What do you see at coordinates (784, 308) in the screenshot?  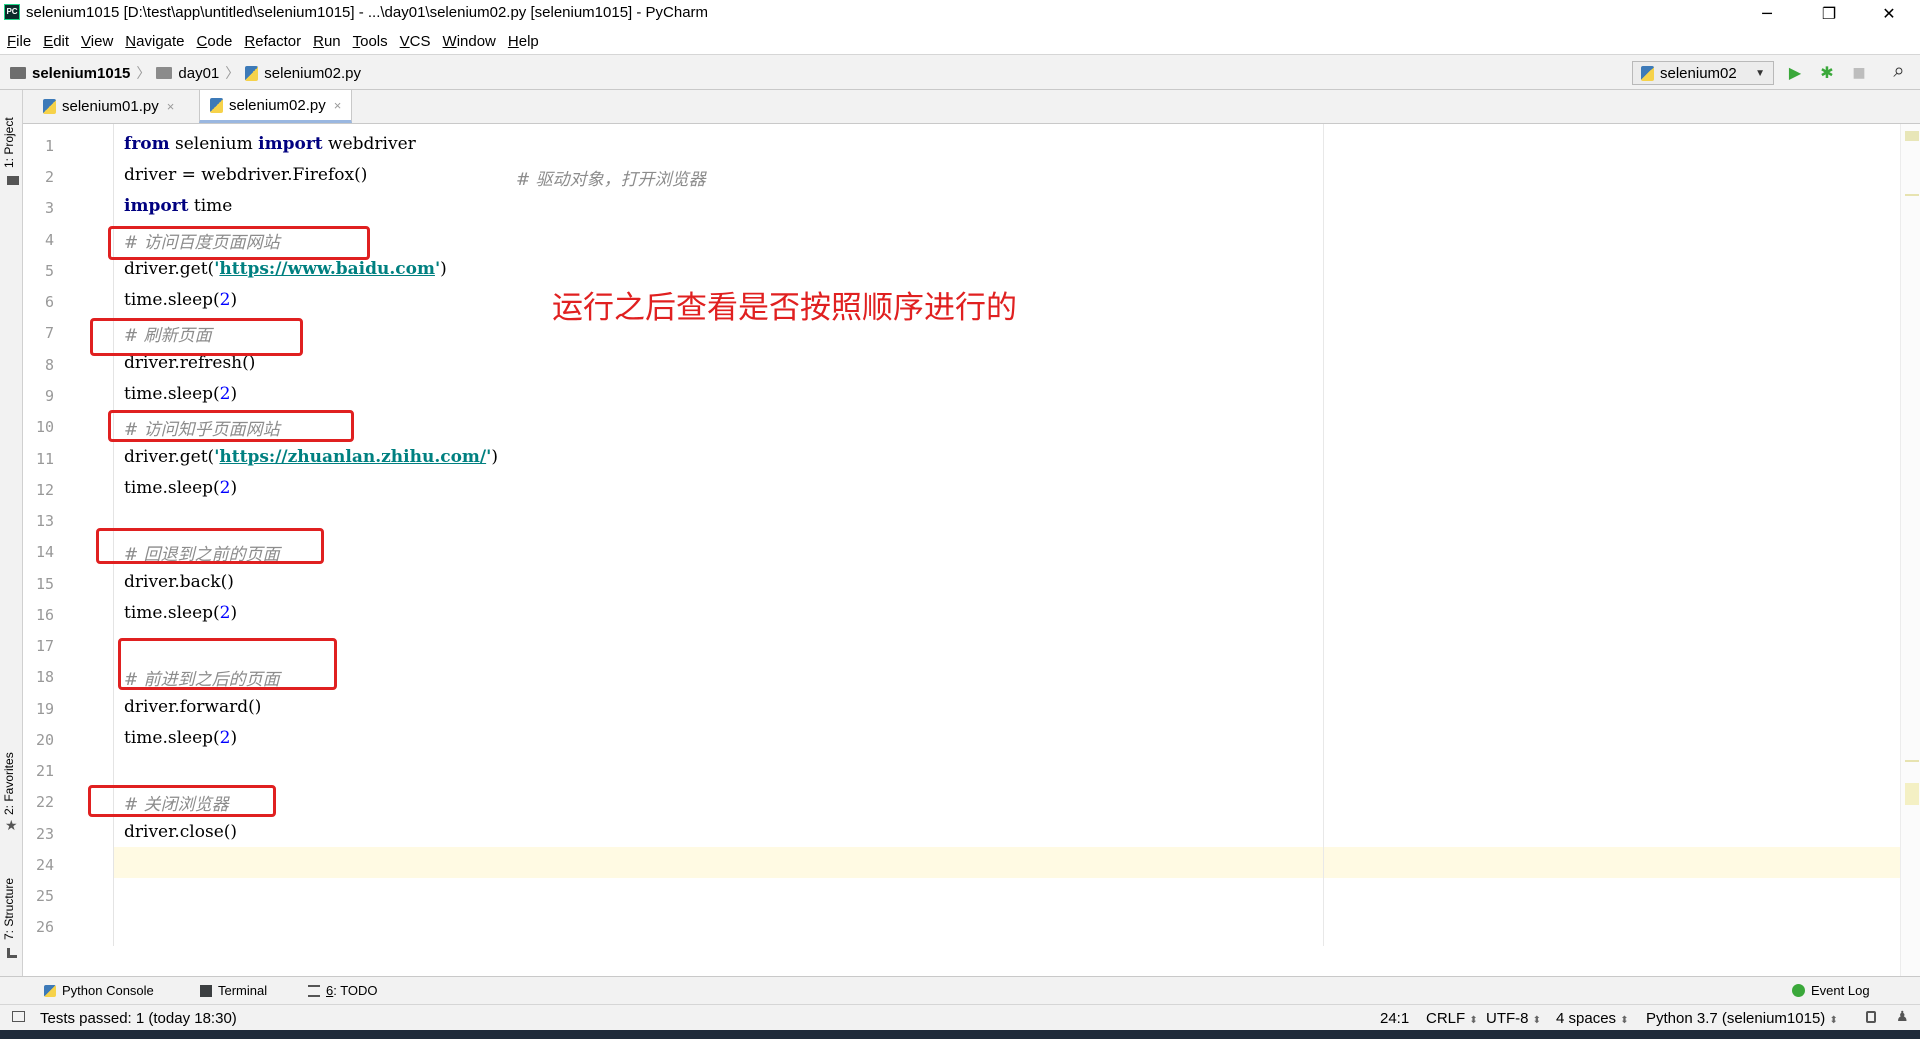 I see `annotation-text: 运行之后查看是否按照顺序进行的` at bounding box center [784, 308].